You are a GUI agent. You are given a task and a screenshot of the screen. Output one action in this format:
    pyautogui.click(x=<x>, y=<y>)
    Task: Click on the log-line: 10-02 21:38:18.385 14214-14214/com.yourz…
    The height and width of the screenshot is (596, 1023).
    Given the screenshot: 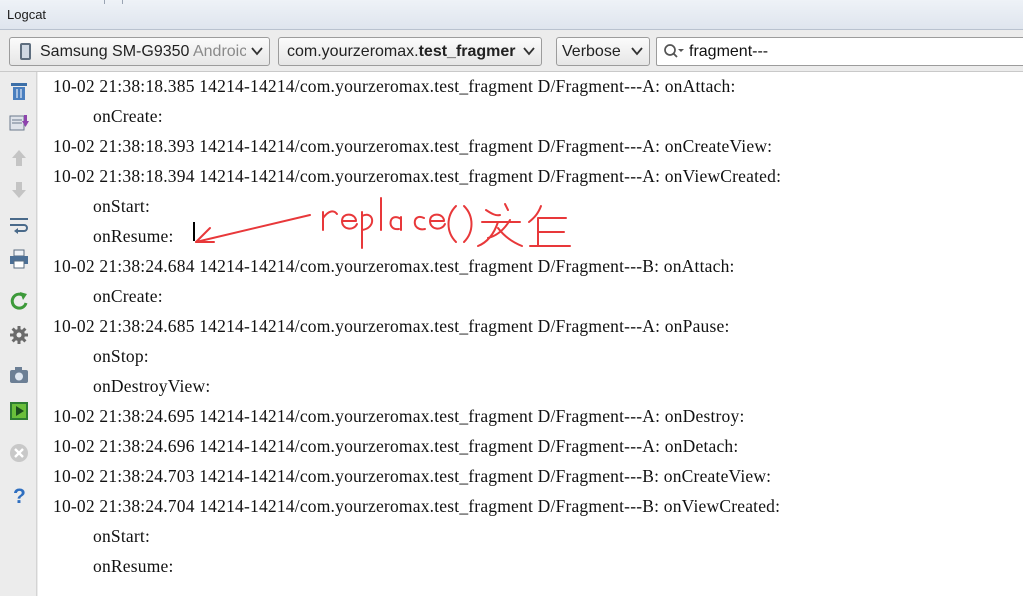 What is the action you would take?
    pyautogui.click(x=394, y=86)
    